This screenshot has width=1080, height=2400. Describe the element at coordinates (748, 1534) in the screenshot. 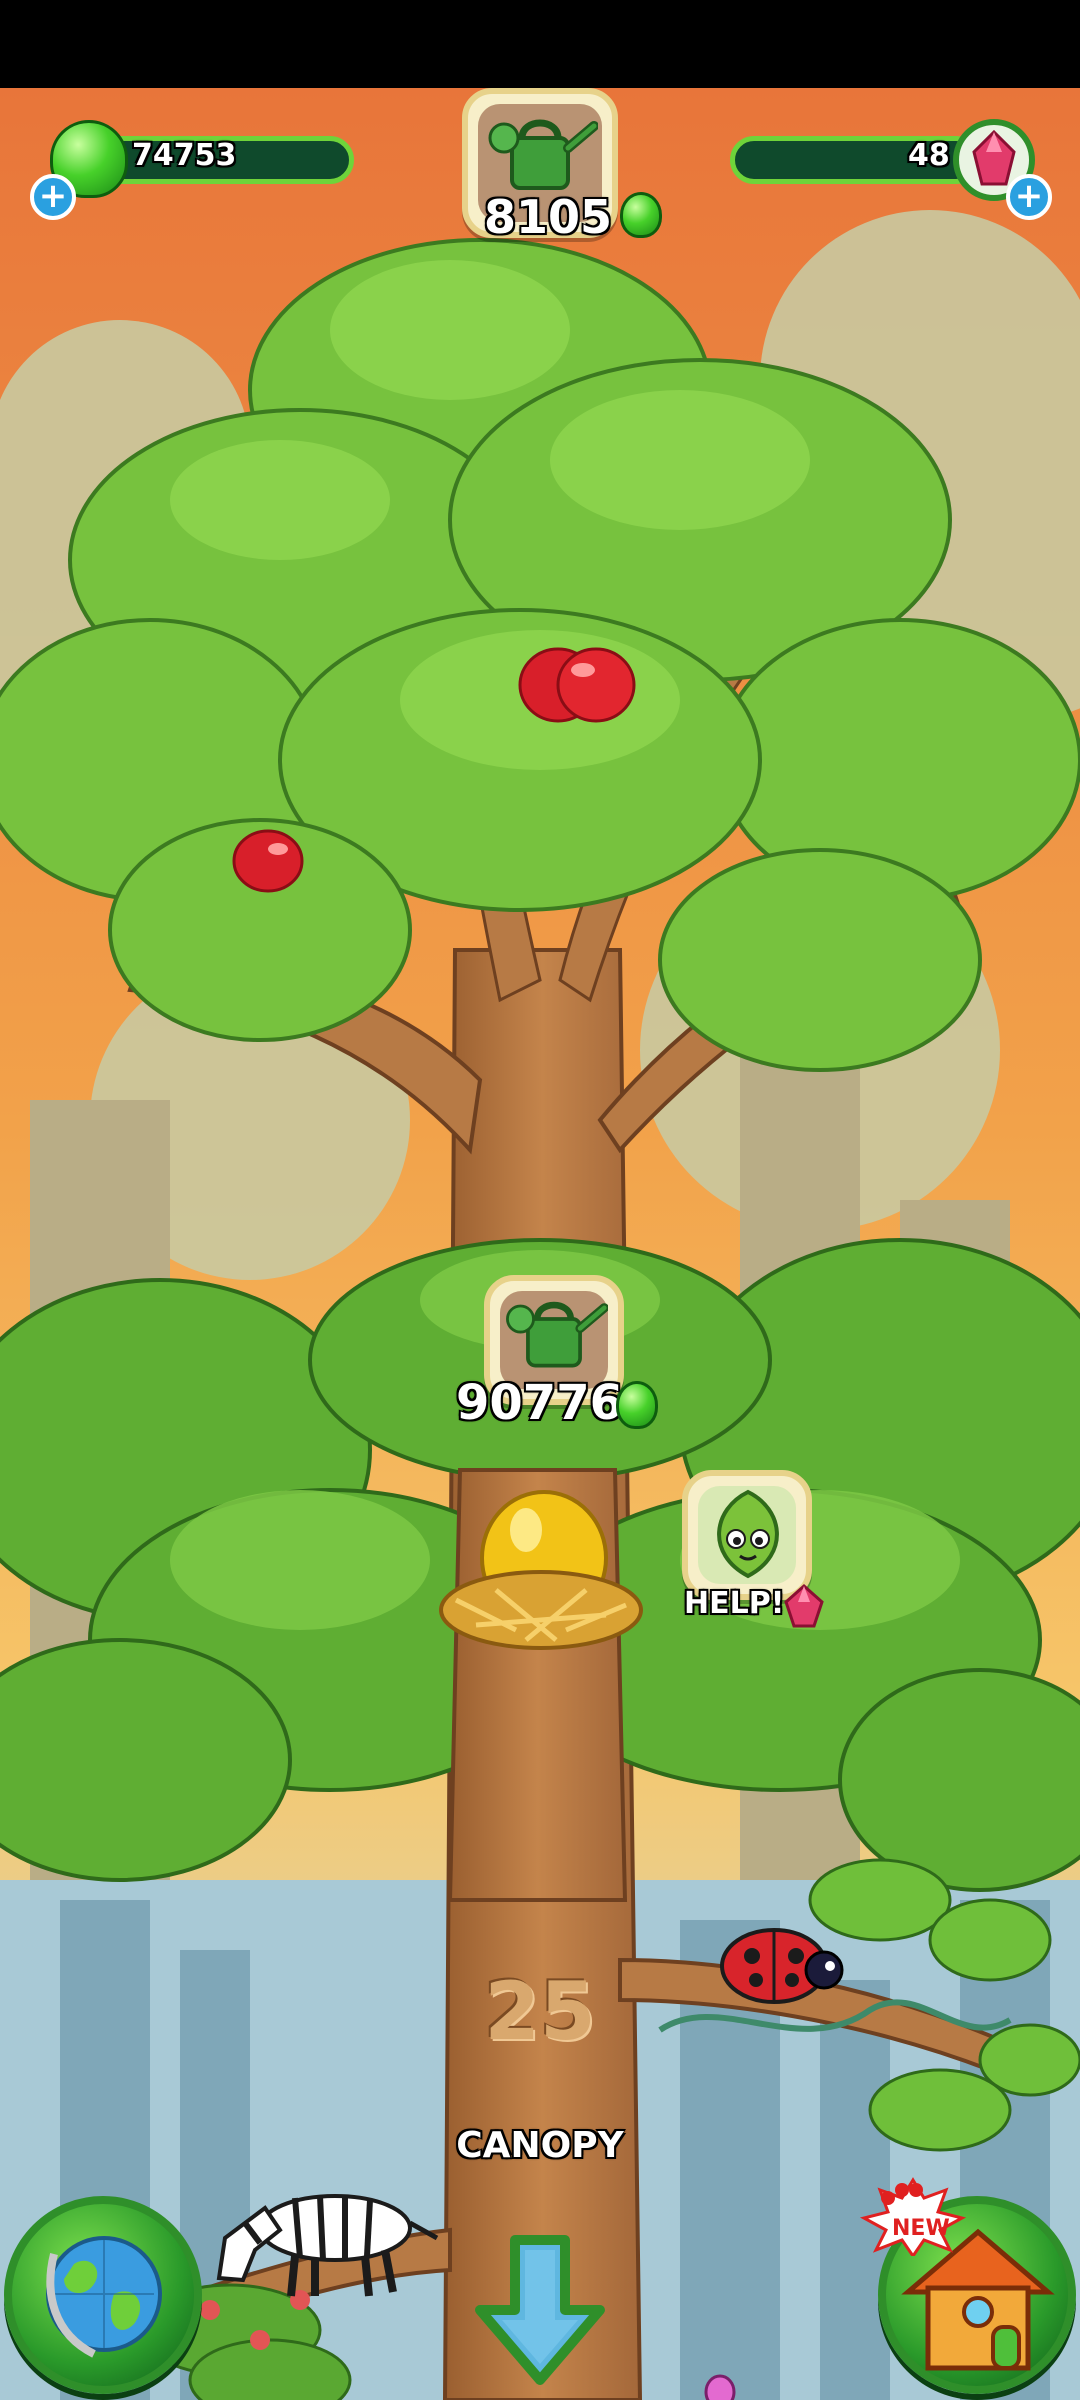

I see `leaf-character-icon` at that location.